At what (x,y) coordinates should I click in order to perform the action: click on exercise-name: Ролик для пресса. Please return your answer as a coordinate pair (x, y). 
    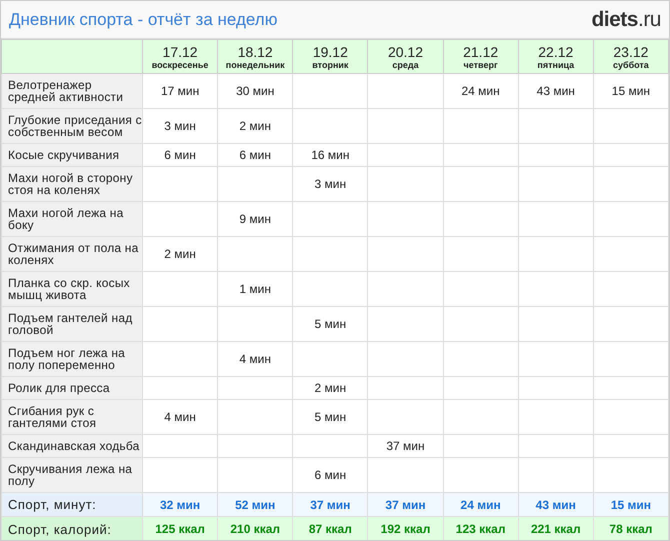
    Looking at the image, I should click on (72, 388).